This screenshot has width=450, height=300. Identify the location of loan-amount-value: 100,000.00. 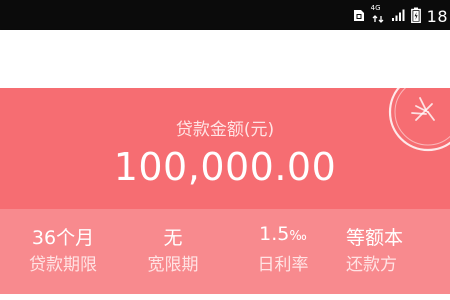
(225, 167).